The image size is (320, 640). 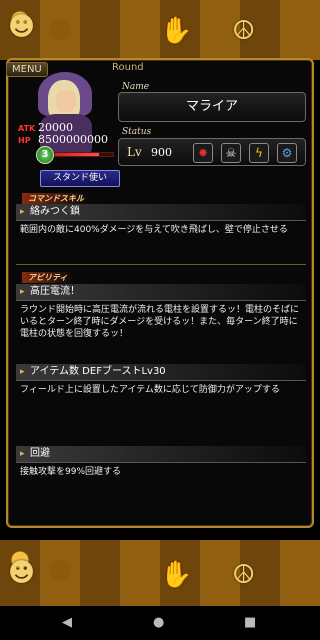 I want to click on stand-user-button: スタンド使い, so click(x=80, y=178).